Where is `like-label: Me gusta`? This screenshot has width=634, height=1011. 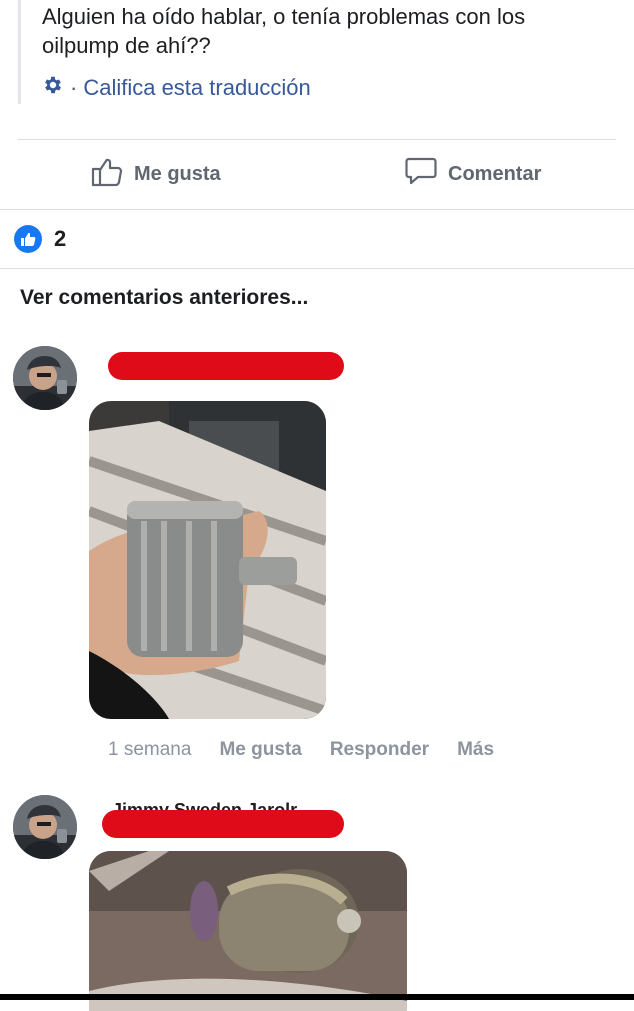
like-label: Me gusta is located at coordinates (177, 173).